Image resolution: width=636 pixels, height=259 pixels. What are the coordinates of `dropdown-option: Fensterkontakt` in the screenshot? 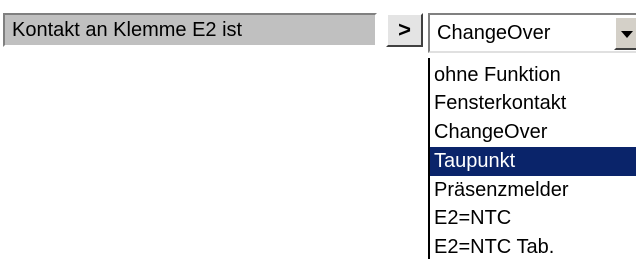 It's located at (533, 103).